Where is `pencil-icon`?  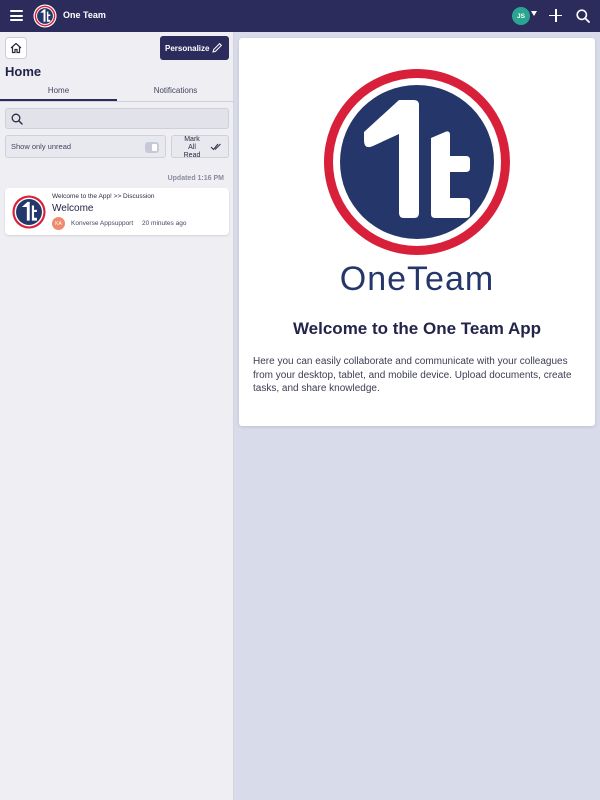 pencil-icon is located at coordinates (217, 47).